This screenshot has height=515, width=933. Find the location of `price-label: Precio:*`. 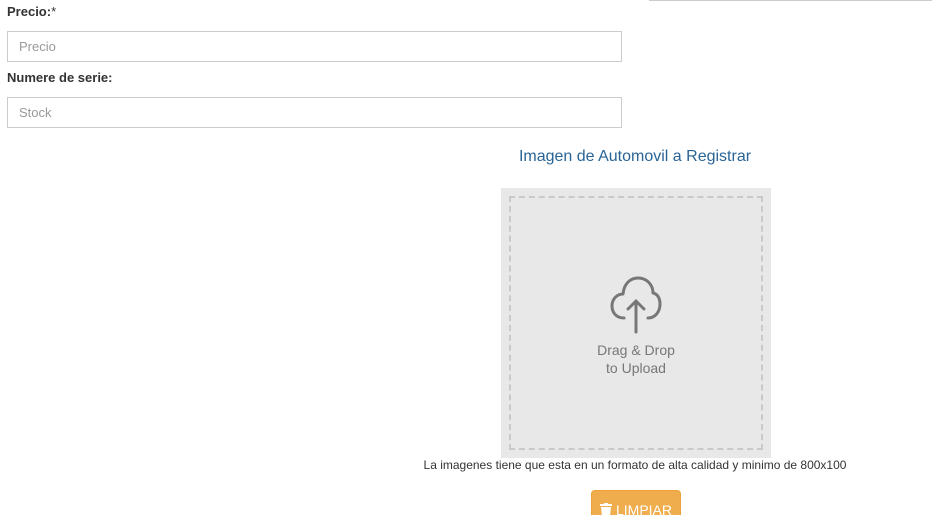

price-label: Precio:* is located at coordinates (31, 11).